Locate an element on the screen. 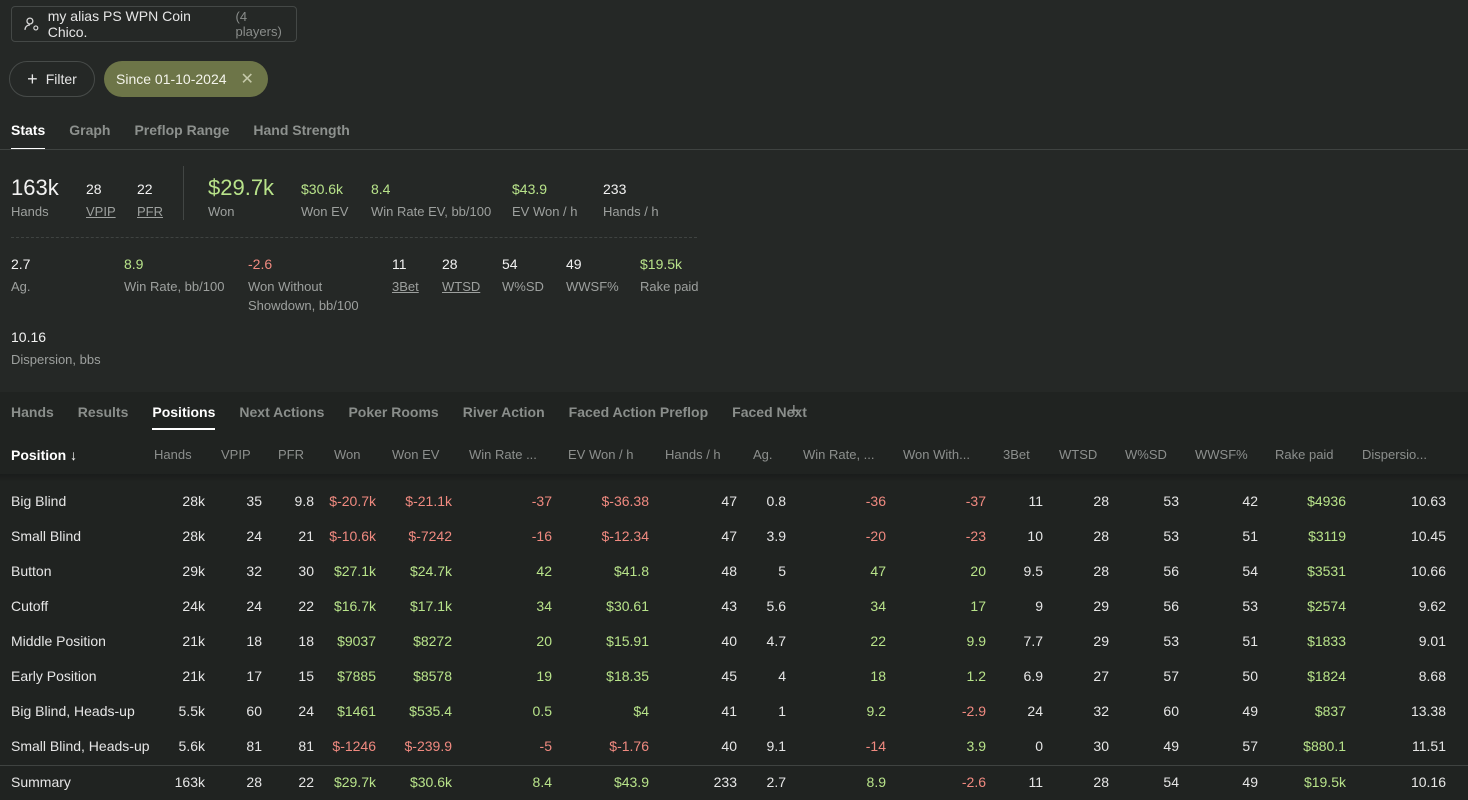  table-cell: $-239.9 is located at coordinates (428, 746).